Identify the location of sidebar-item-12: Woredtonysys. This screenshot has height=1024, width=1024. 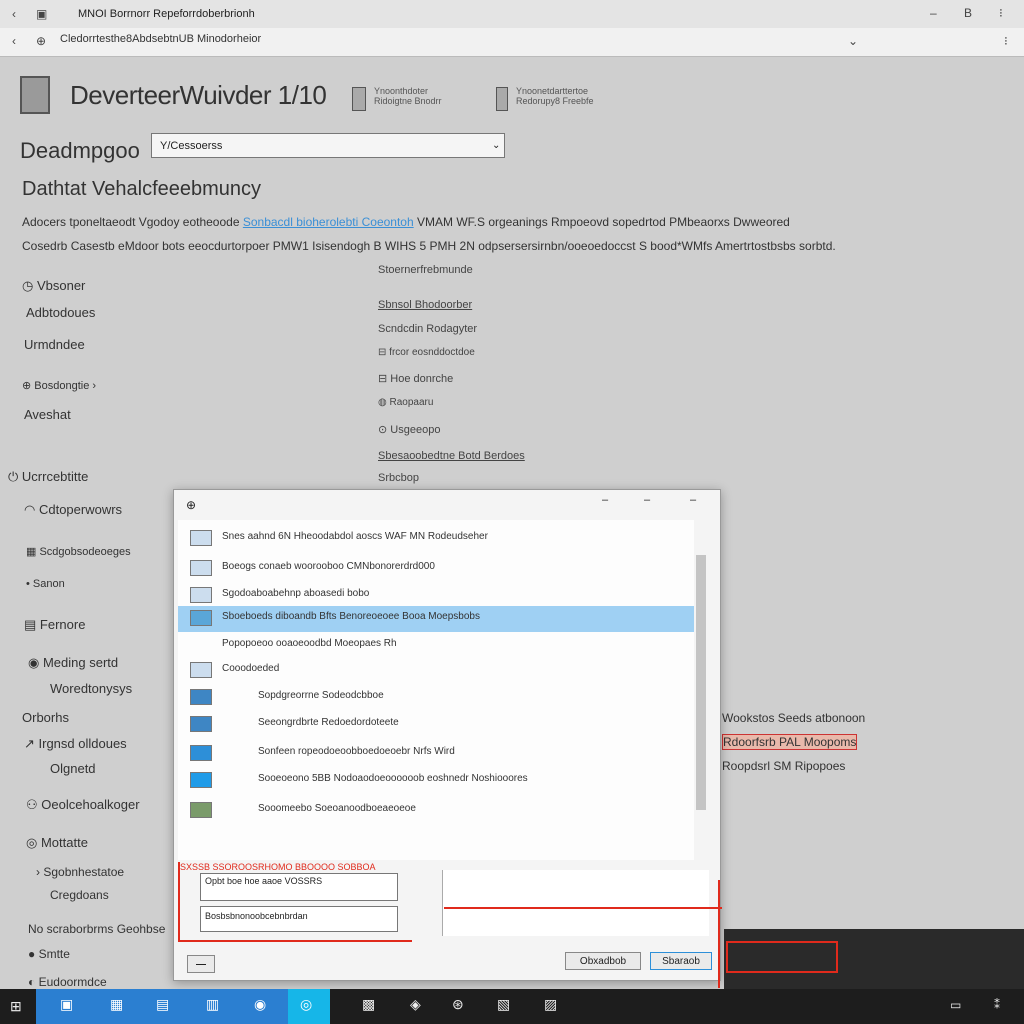
(91, 688).